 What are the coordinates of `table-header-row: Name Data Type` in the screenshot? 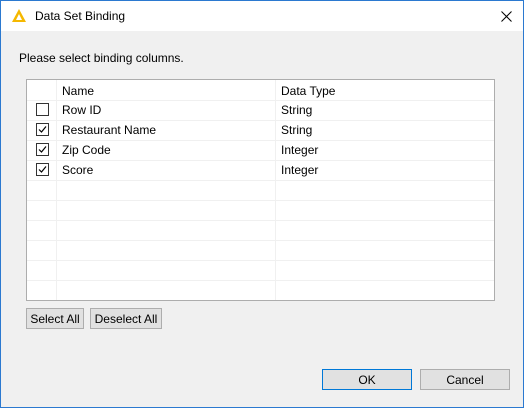 It's located at (260, 90).